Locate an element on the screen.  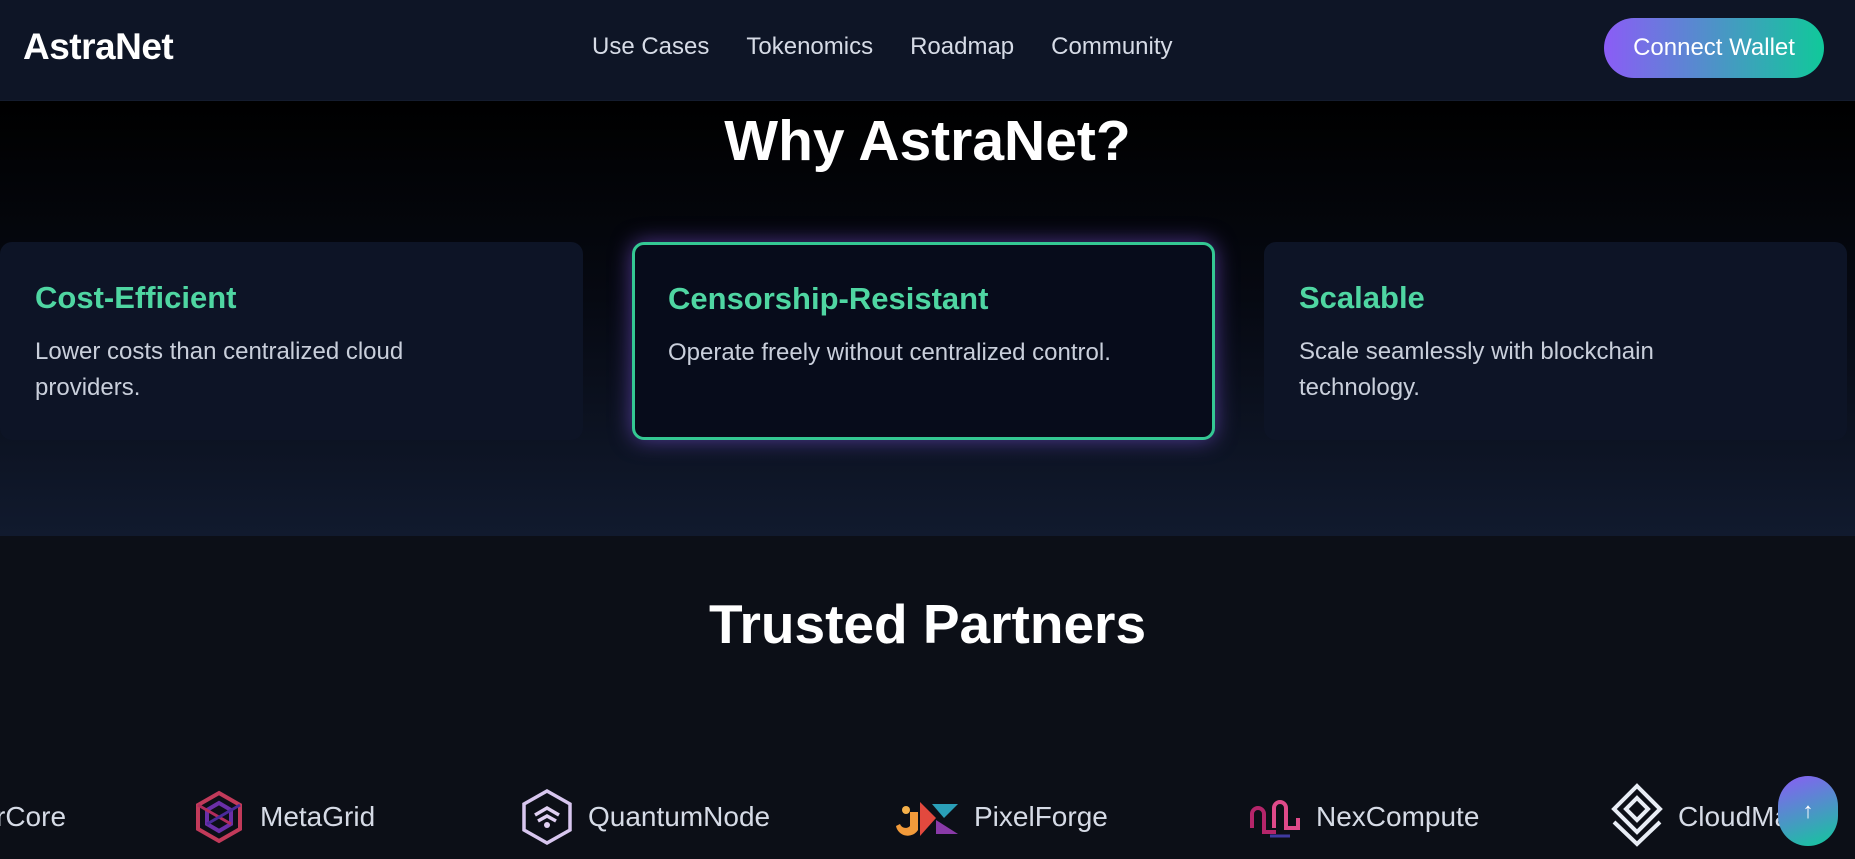
partner-name: NexCompute is located at coordinates (1398, 816).